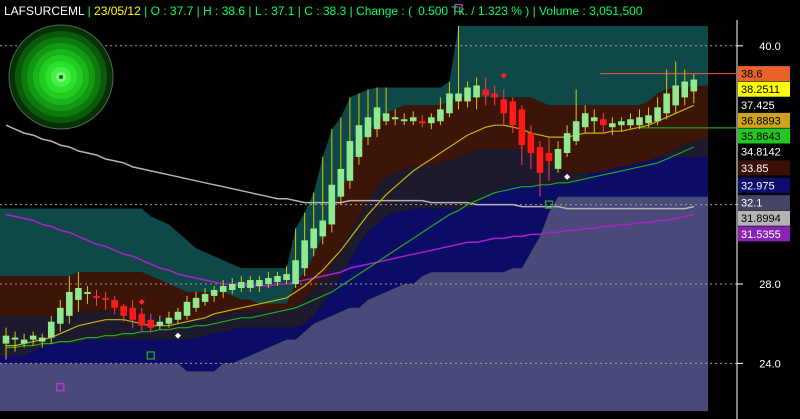 The width and height of the screenshot is (800, 419). Describe the element at coordinates (769, 364) in the screenshot. I see `axis-tick-label: 24.0` at that location.